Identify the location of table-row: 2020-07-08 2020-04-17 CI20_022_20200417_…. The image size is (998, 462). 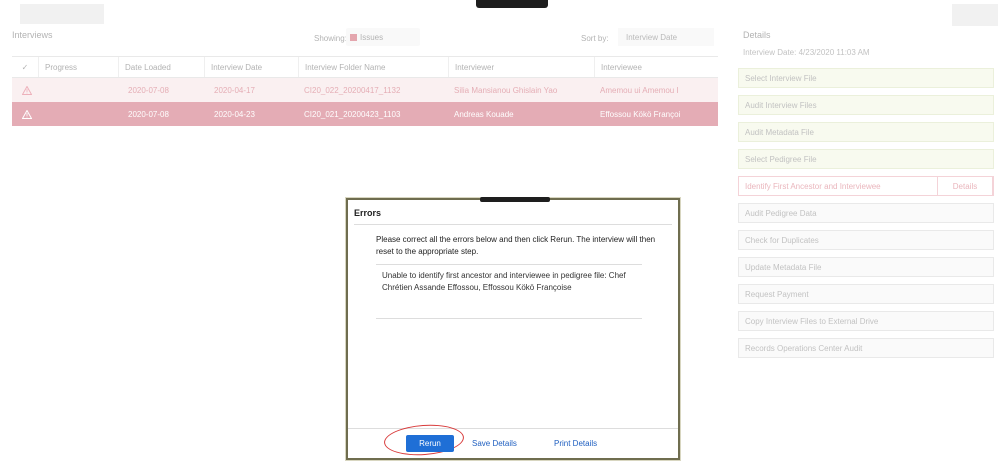
(365, 90).